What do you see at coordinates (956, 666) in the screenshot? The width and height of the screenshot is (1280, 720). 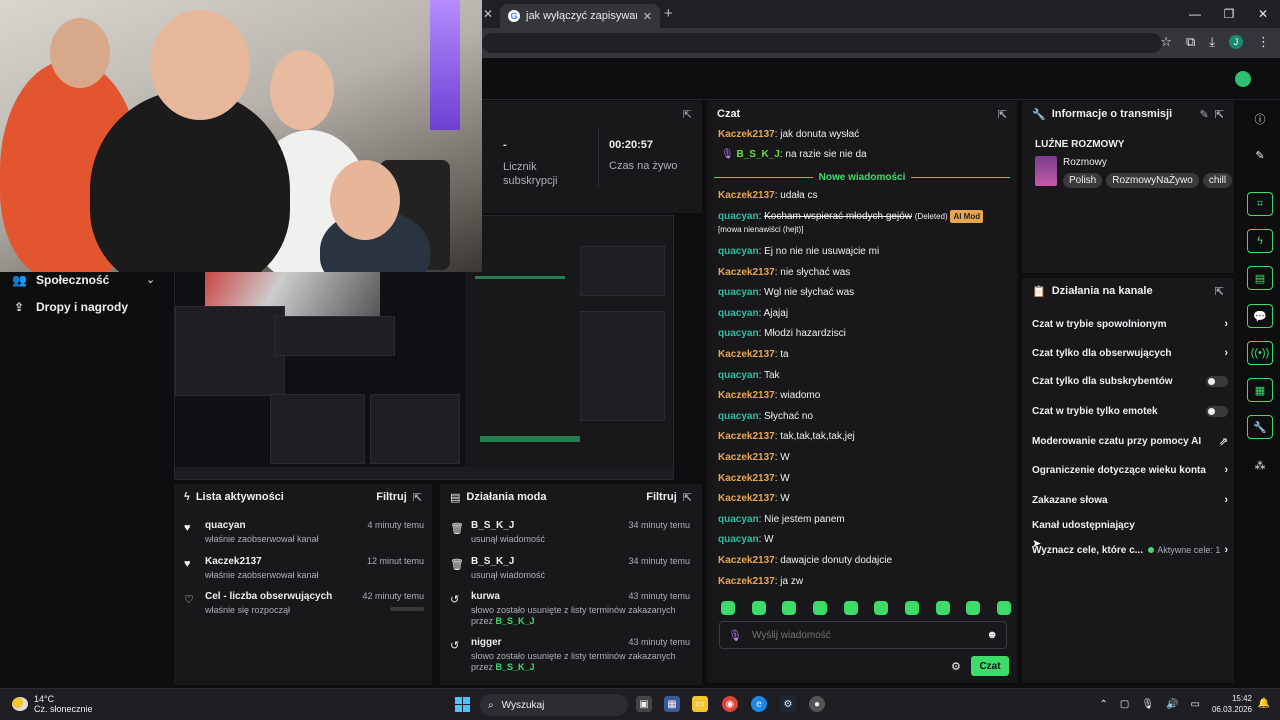 I see `gear-icon: ⚙` at bounding box center [956, 666].